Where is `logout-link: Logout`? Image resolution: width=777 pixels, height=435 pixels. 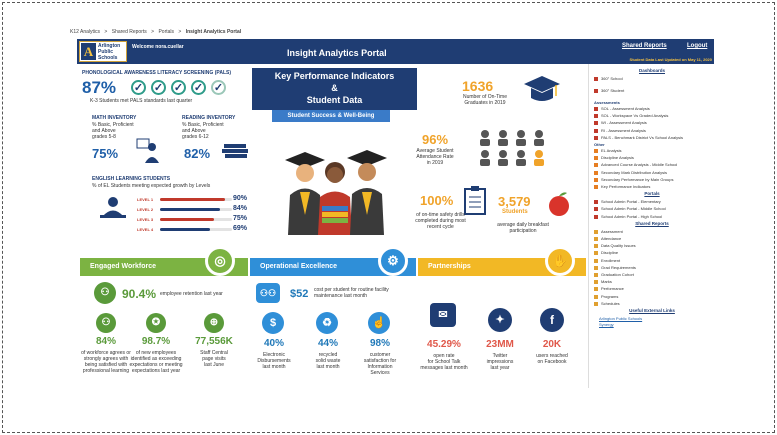 logout-link: Logout is located at coordinates (697, 46).